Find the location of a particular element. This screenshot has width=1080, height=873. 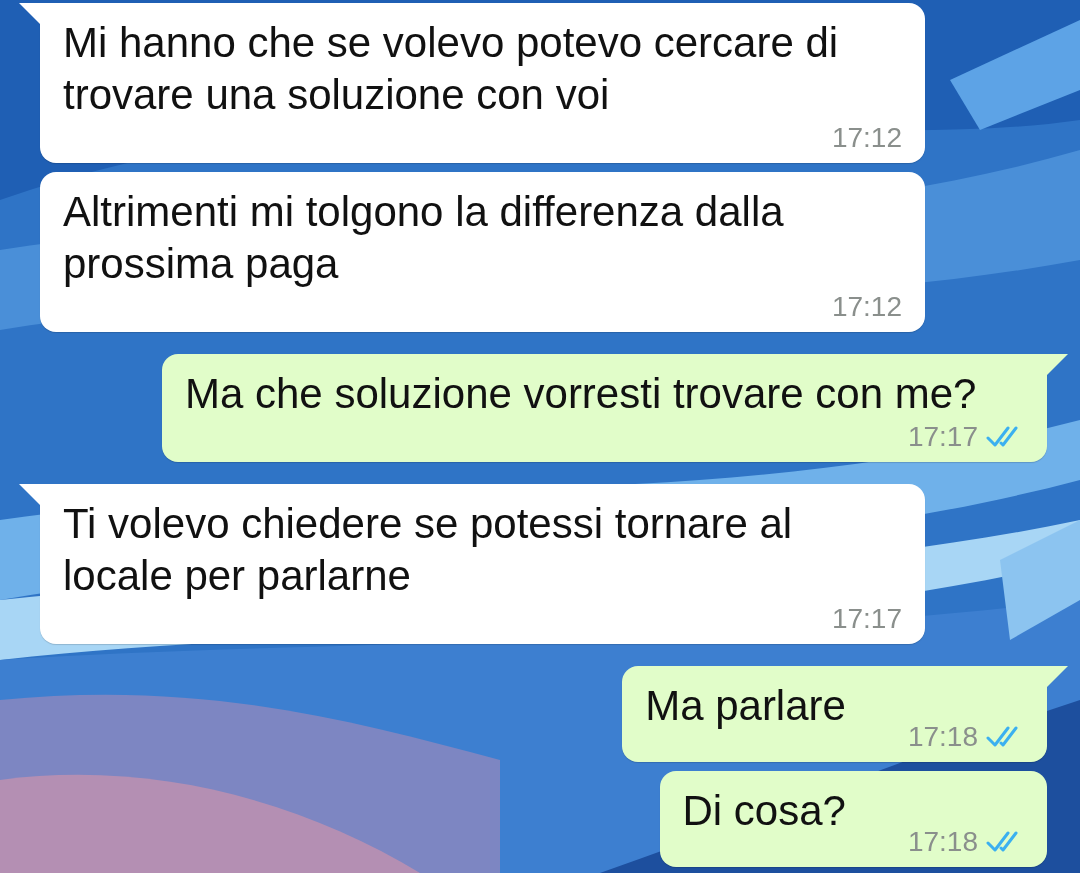

message-text: Ti volevo chiedere se potessi tornare al locale per parlarne is located at coordinates (428, 550).